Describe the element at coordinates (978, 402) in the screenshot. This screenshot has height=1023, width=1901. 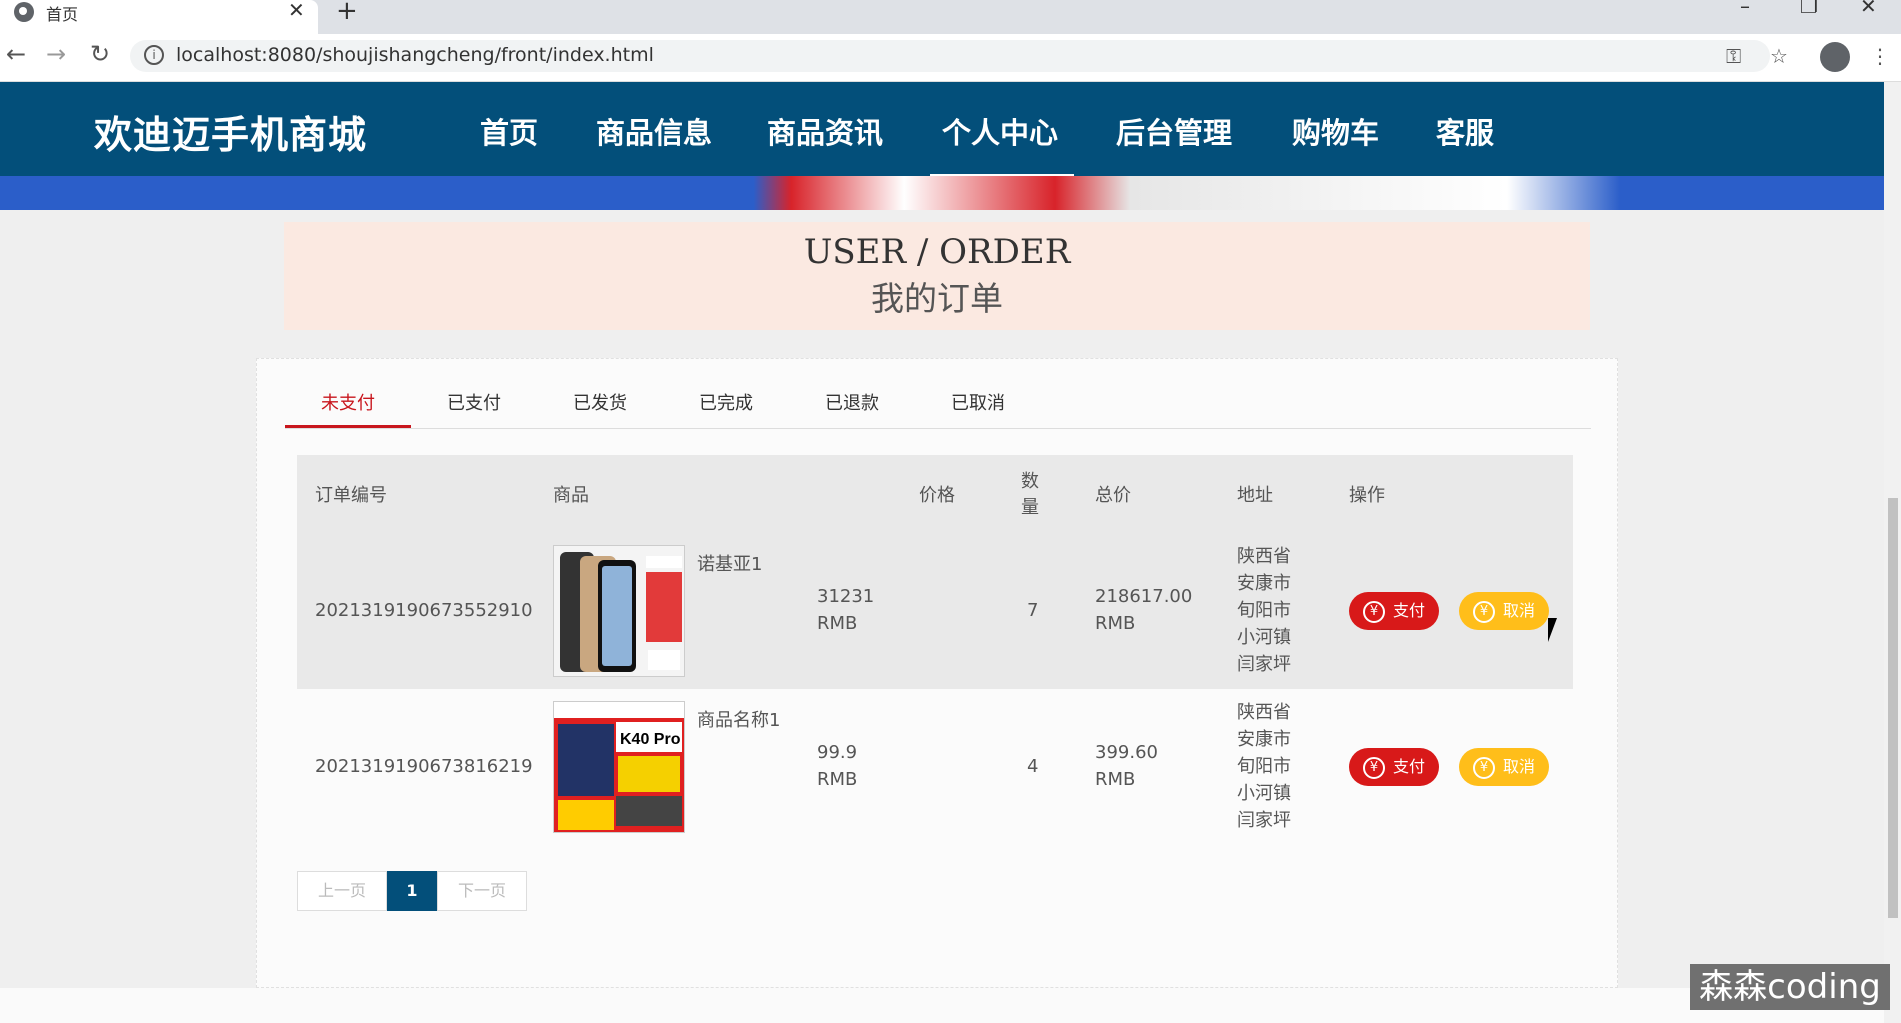
I see `tab-cancelled: 已取消` at that location.